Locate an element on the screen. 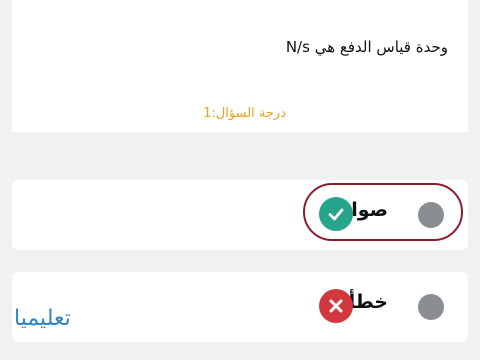 Image resolution: width=480 pixels, height=360 pixels. option-false-label: خطأ is located at coordinates (368, 302).